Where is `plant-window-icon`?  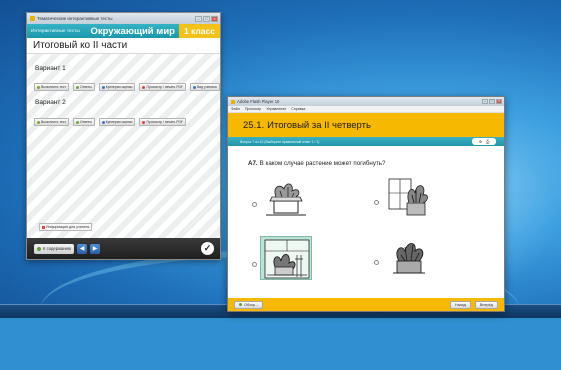
plant-window-icon is located at coordinates (408, 197).